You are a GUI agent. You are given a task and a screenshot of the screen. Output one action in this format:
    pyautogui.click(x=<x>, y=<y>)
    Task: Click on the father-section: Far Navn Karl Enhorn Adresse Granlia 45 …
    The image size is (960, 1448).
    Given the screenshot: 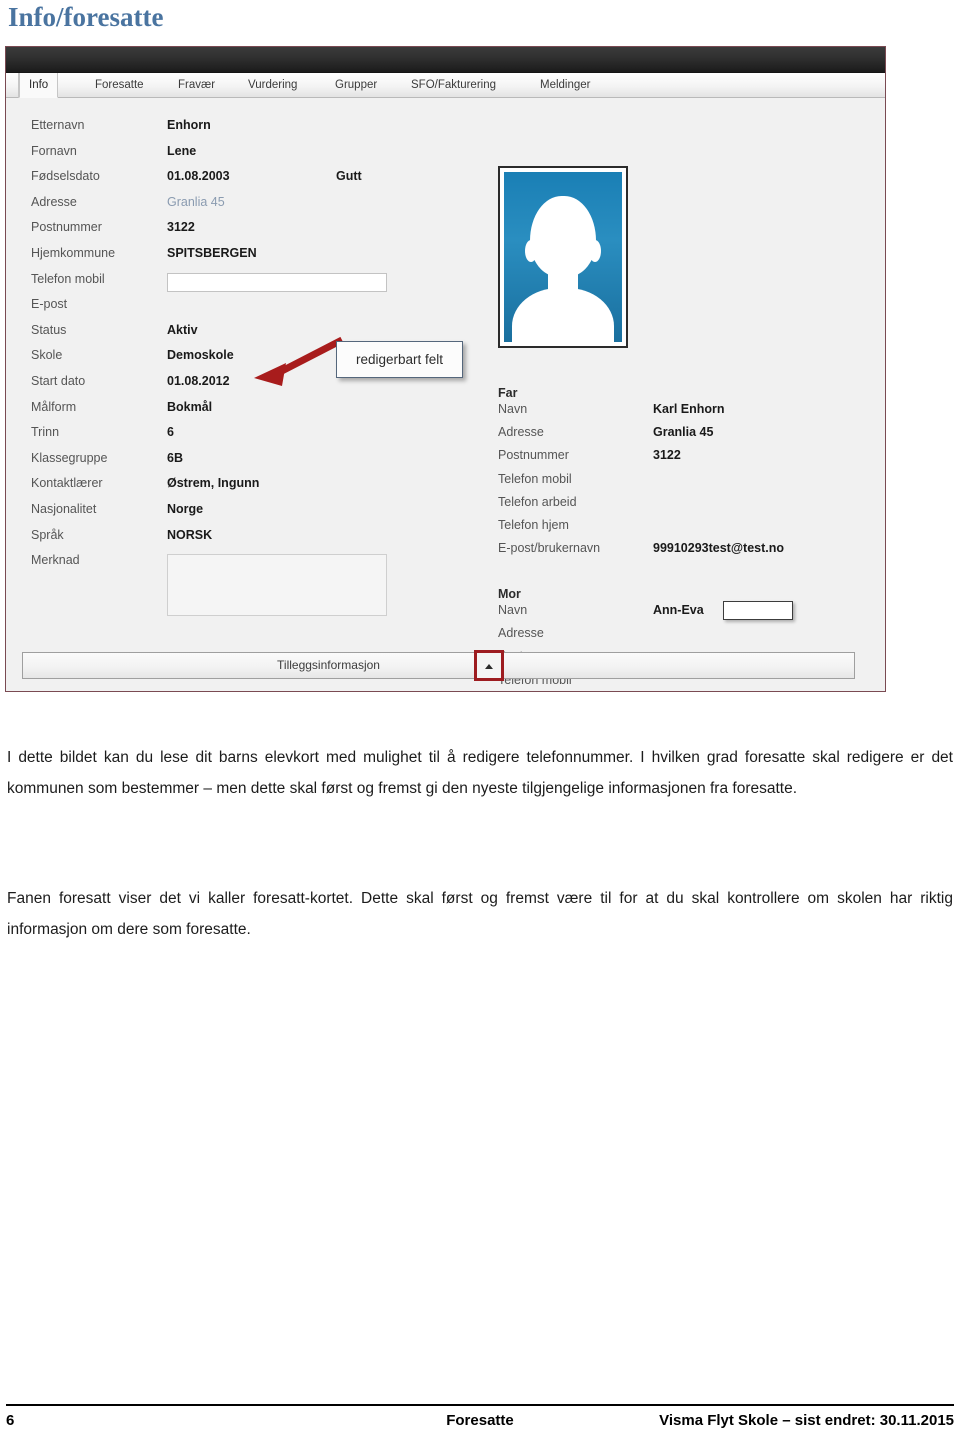 What is the action you would take?
    pyautogui.click(x=688, y=475)
    